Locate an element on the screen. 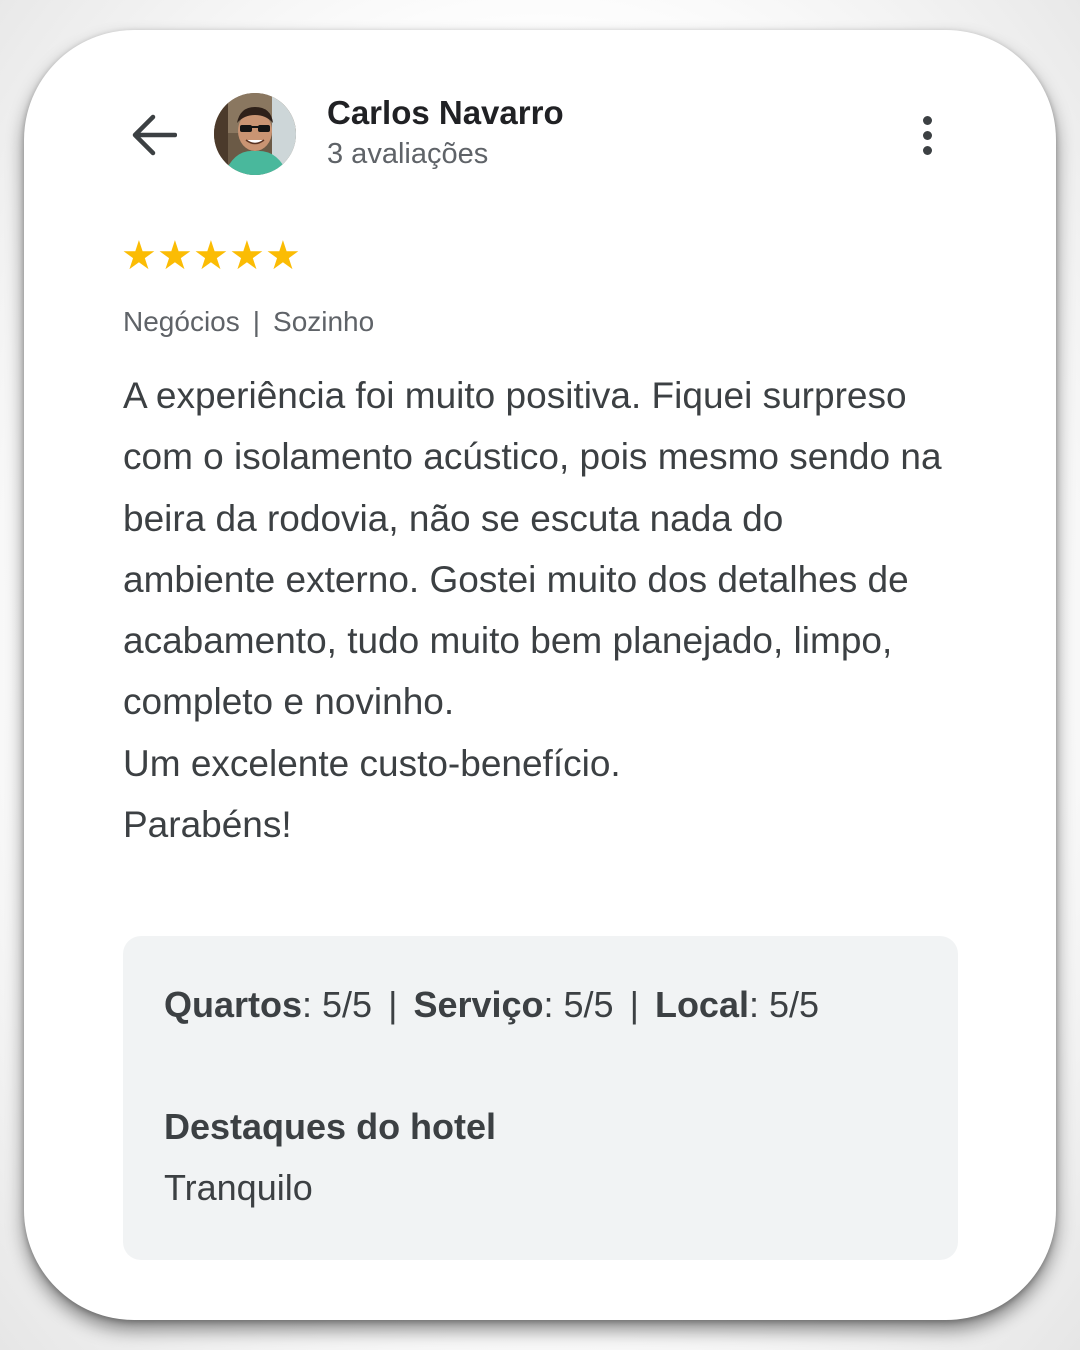 Image resolution: width=1080 pixels, height=1350 pixels. star-rating: ★ ★ ★ ★ ★ is located at coordinates (211, 256).